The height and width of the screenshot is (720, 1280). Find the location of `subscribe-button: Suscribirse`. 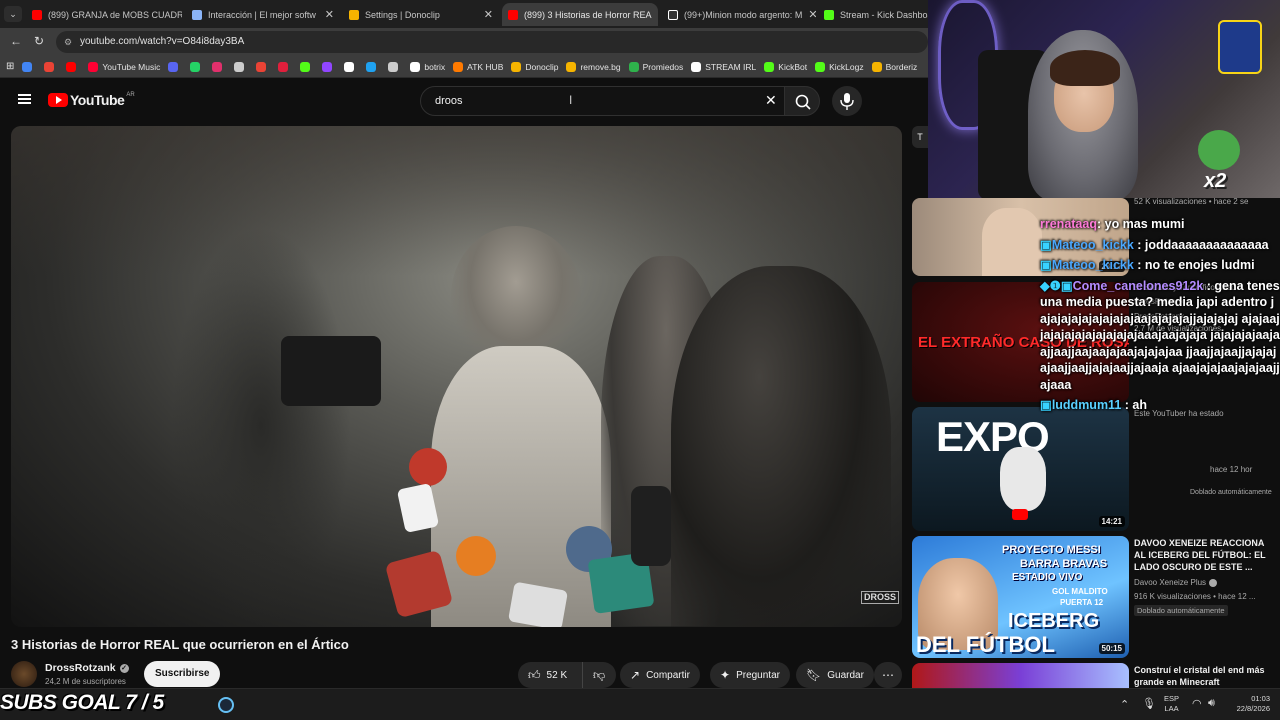

subscribe-button: Suscribirse is located at coordinates (182, 674).